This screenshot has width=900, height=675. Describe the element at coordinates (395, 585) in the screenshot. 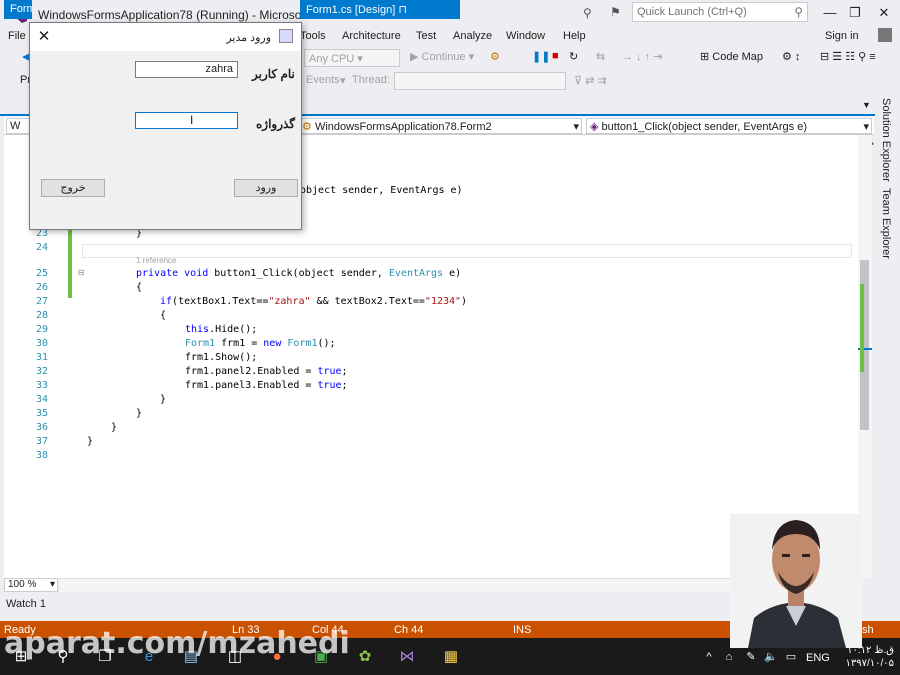

I see `horizontal-scrollbar` at that location.